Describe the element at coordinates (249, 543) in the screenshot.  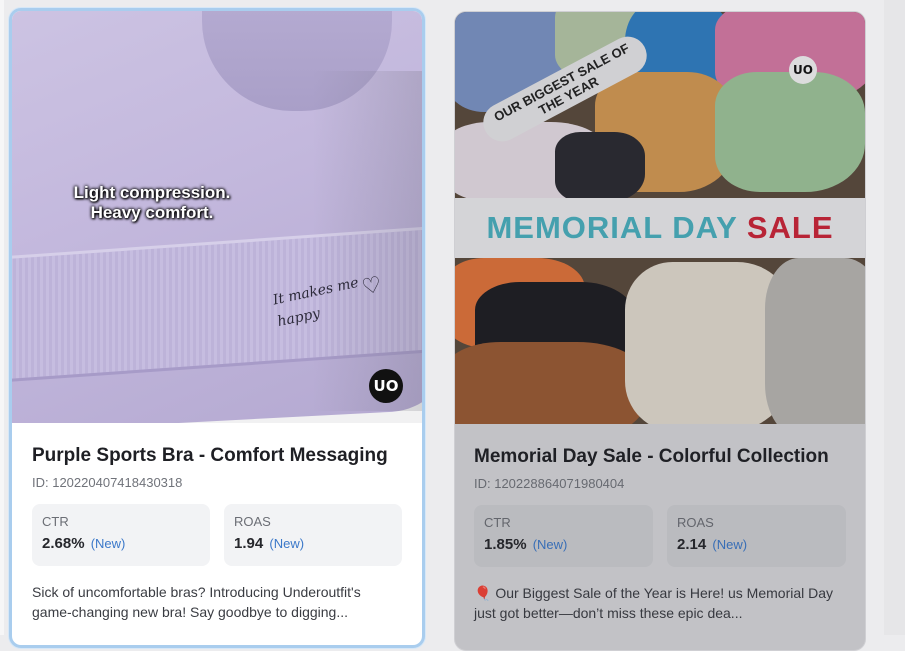
I see `metric-value: 1.94` at that location.